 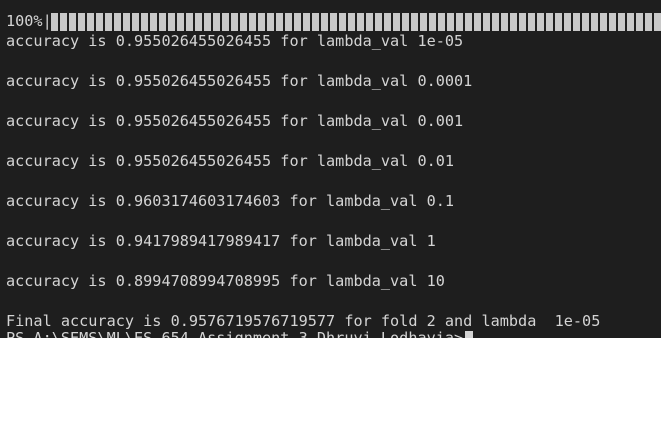 I want to click on progress-bar, so click(x=356, y=22).